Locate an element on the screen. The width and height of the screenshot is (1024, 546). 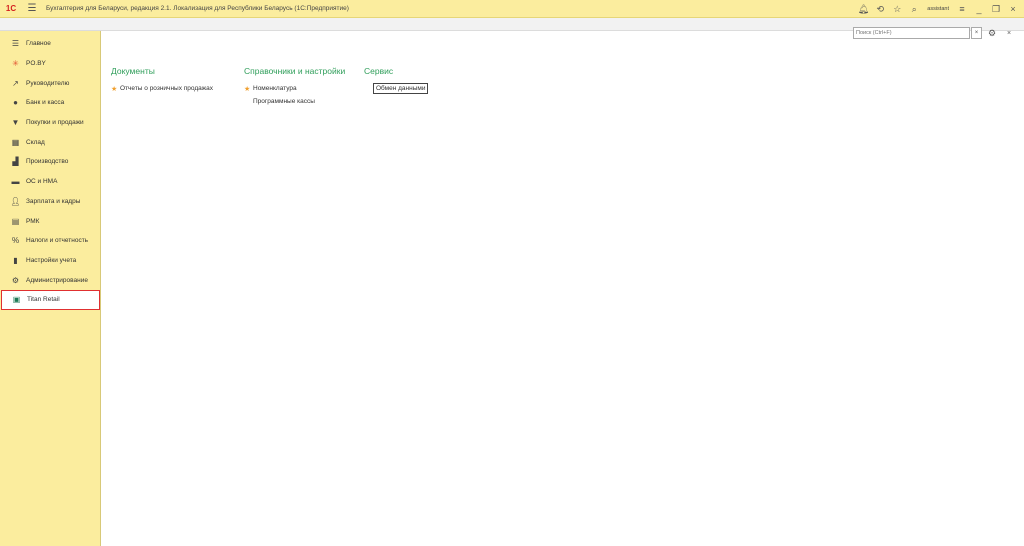
main-menu-icon: ☰ is located at coordinates (32, 9).